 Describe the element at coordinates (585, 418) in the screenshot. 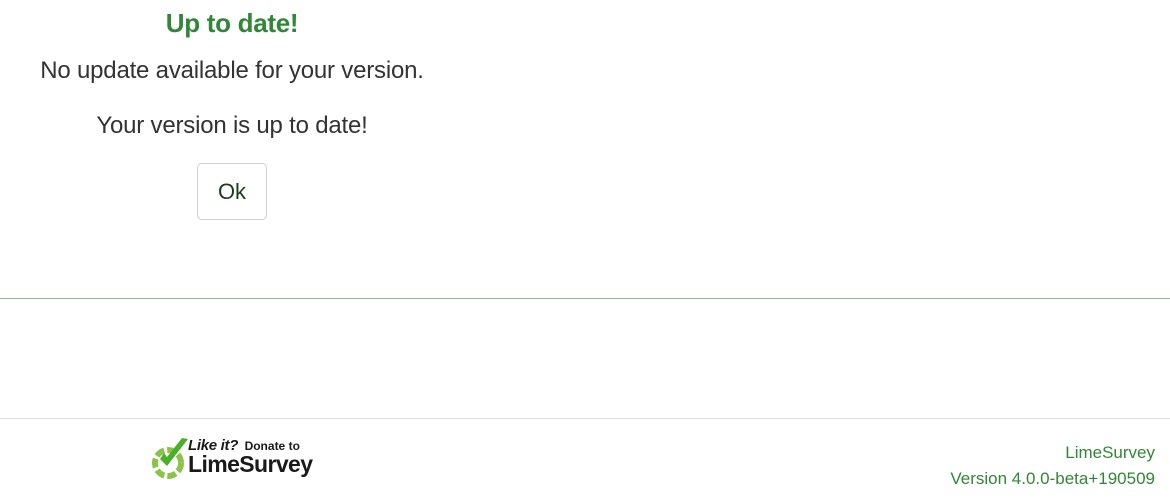

I see `footer-divider` at that location.